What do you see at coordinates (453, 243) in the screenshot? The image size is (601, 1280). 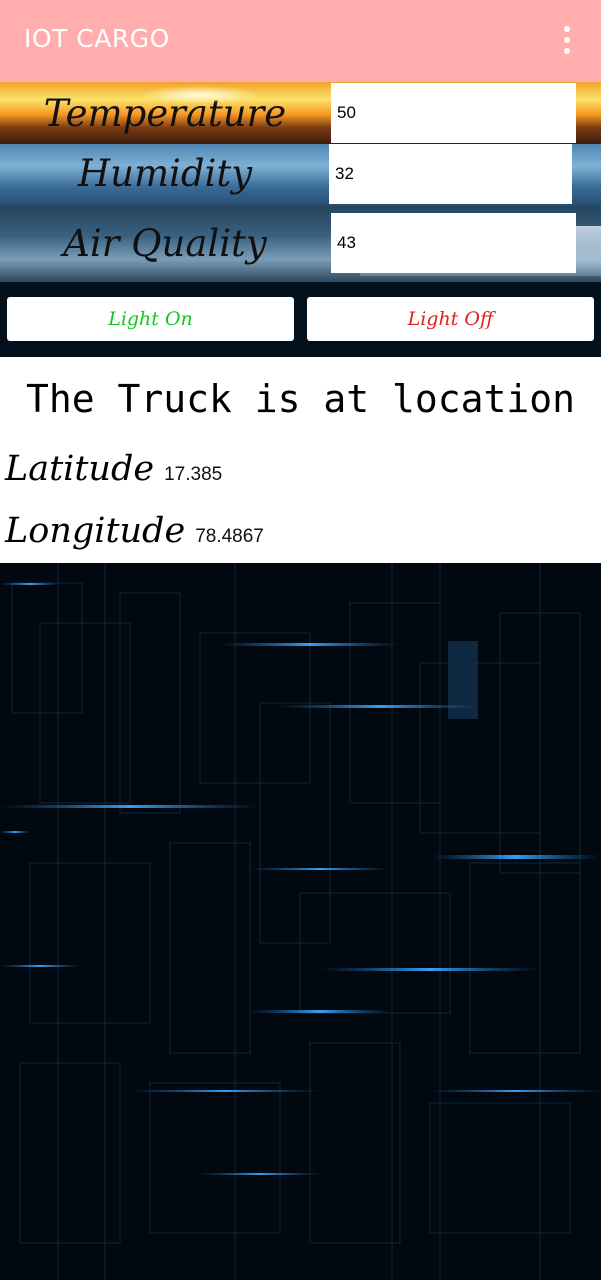 I see `air-quality-value-field: 43` at bounding box center [453, 243].